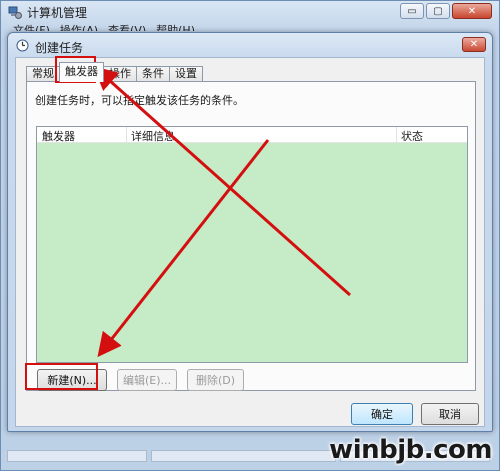  What do you see at coordinates (127, 27) in the screenshot?
I see `menu-view: 查看(V)` at bounding box center [127, 27].